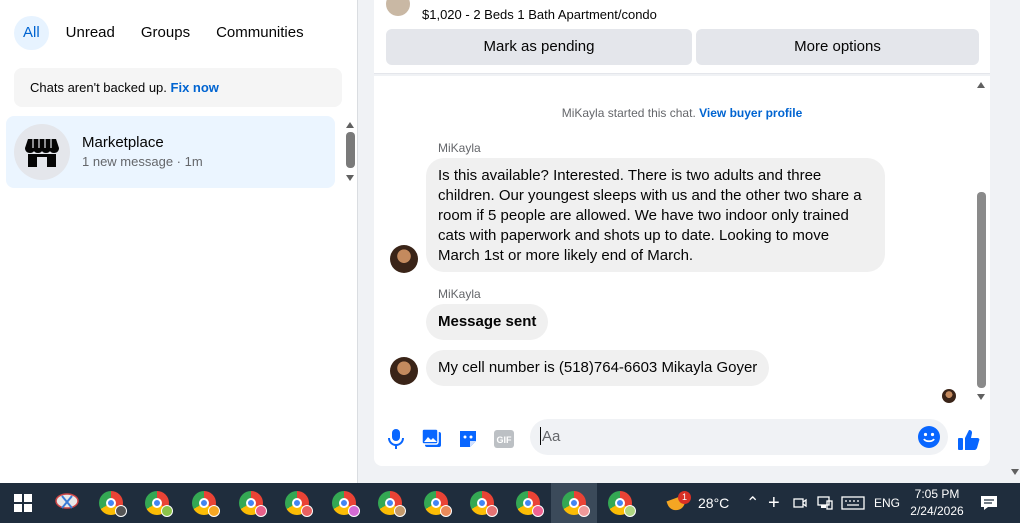  Describe the element at coordinates (684, 497) in the screenshot. I see `weather-badge: 1` at that location.